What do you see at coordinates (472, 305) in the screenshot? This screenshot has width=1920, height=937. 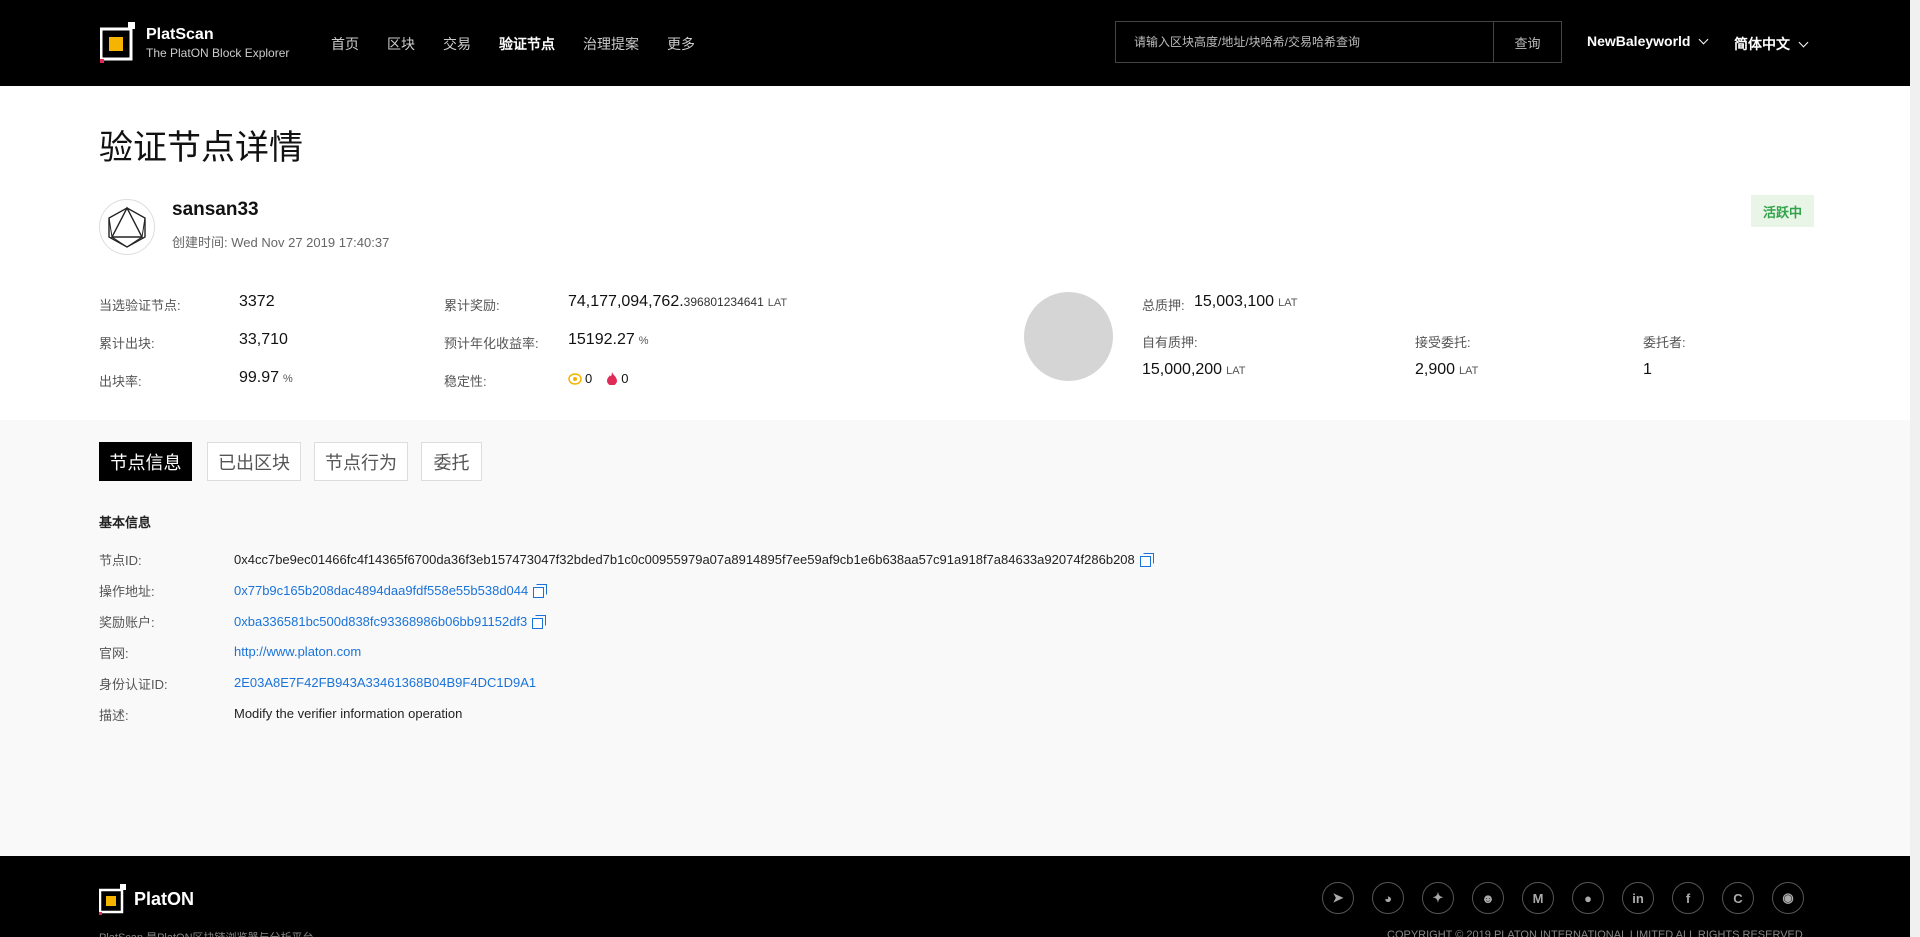 I see `reward-label: 累计奖励:` at bounding box center [472, 305].